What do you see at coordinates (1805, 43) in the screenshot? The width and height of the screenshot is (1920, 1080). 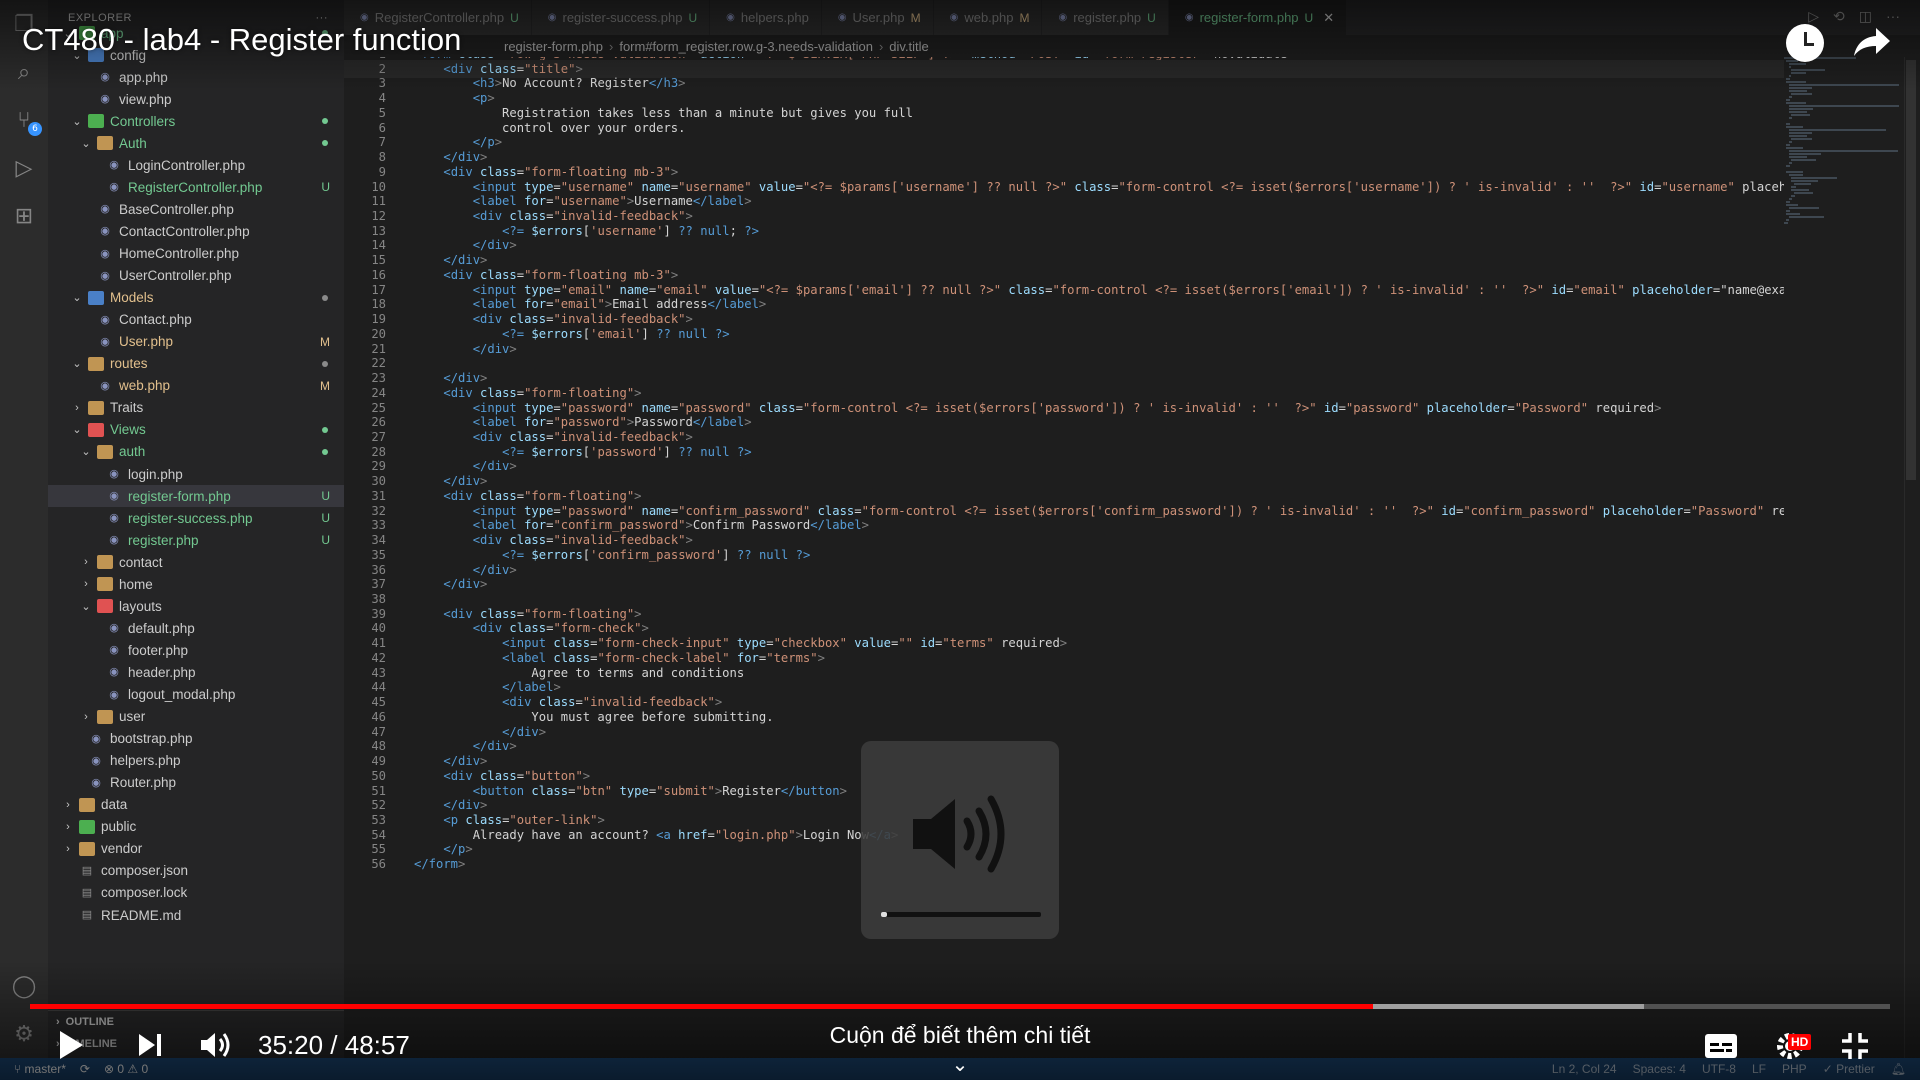 I see `watch-later-icon` at bounding box center [1805, 43].